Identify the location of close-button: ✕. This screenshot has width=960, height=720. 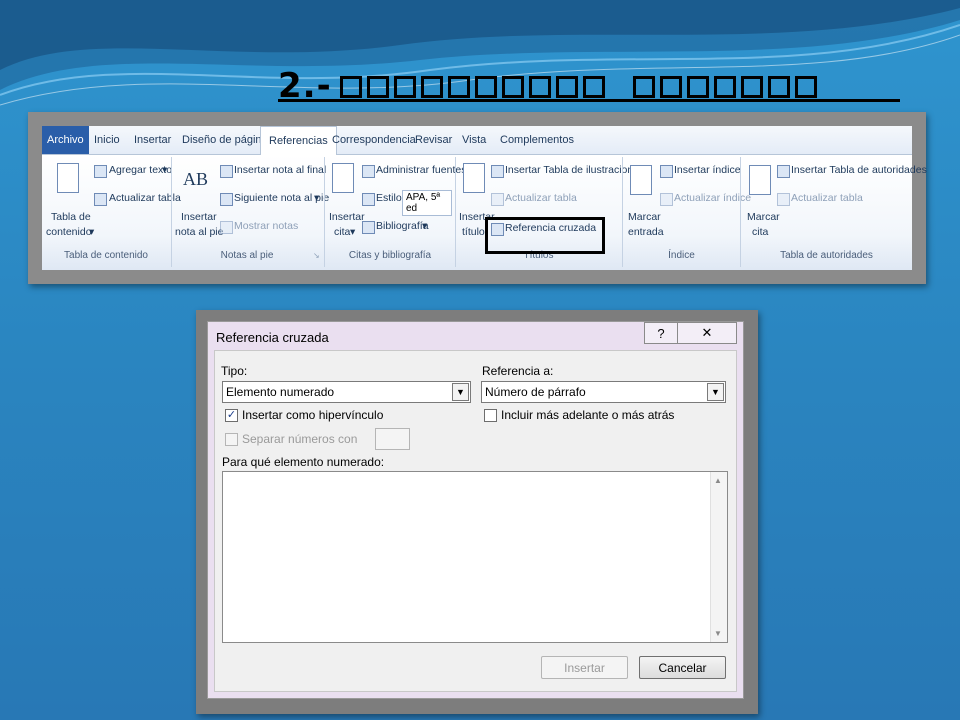
(707, 333).